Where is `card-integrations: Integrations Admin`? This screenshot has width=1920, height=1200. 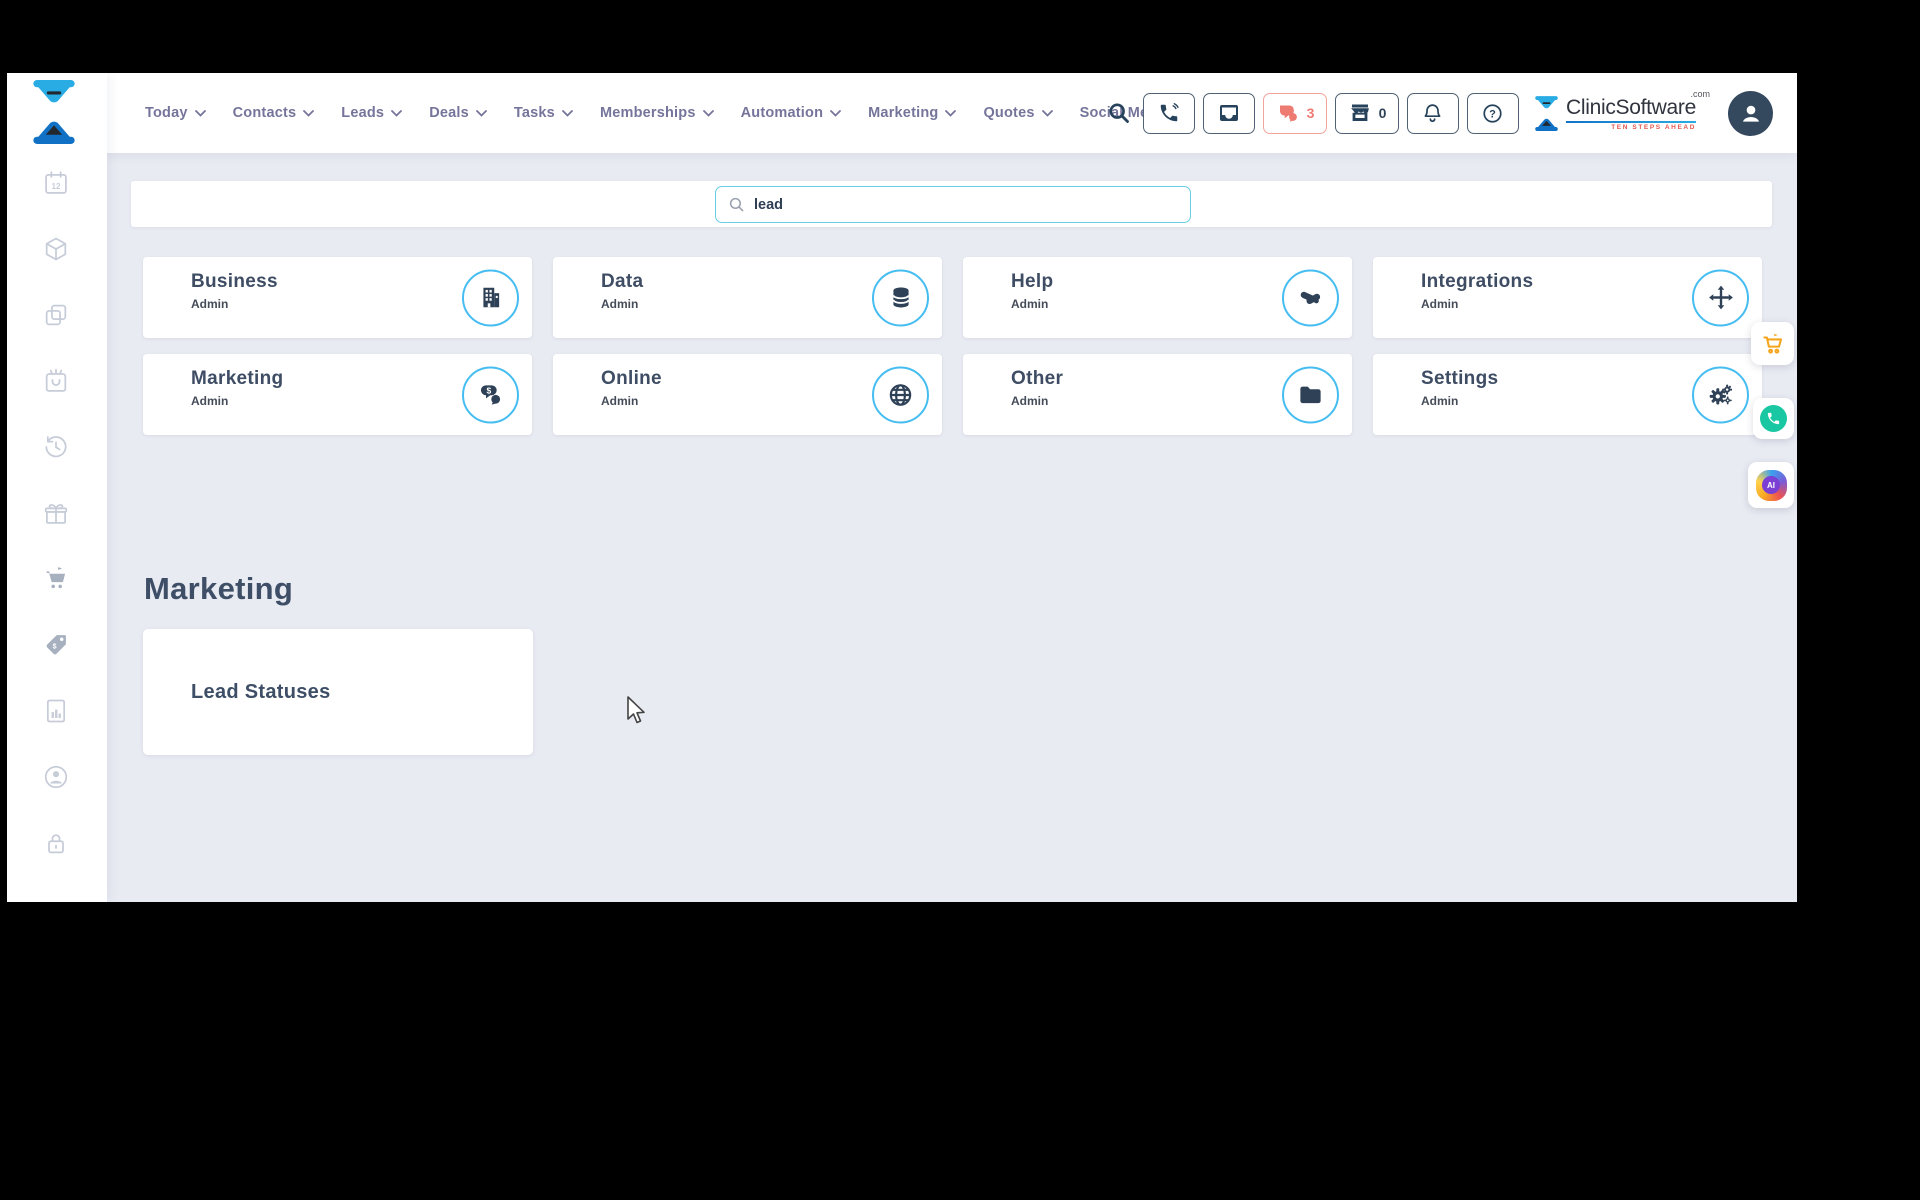 card-integrations: Integrations Admin is located at coordinates (1567, 297).